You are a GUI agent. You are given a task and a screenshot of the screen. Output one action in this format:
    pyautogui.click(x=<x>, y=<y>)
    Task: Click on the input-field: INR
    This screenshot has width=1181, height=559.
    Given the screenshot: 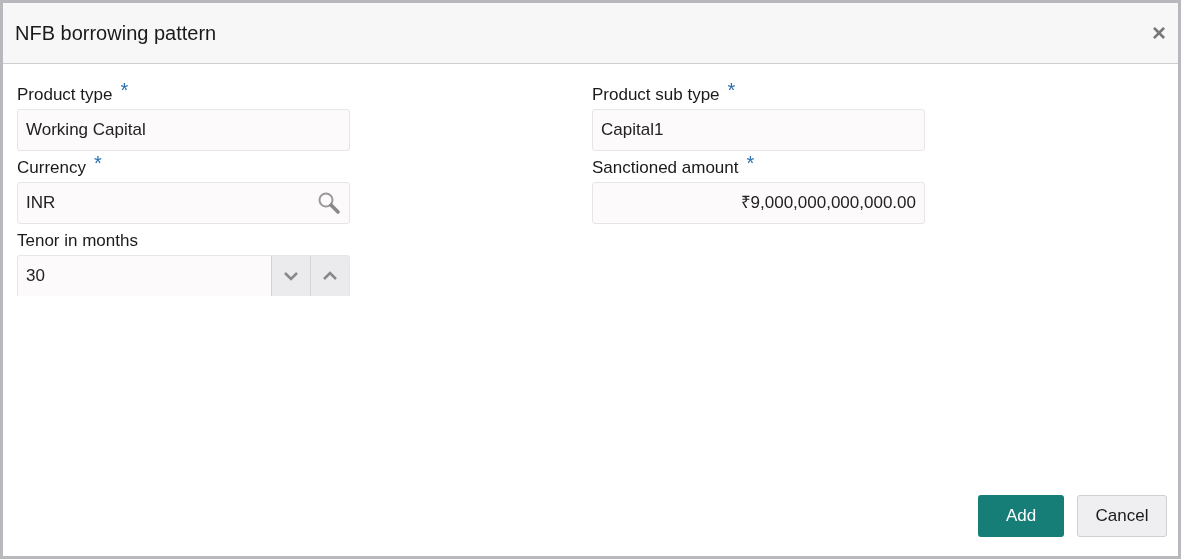 What is the action you would take?
    pyautogui.click(x=183, y=203)
    